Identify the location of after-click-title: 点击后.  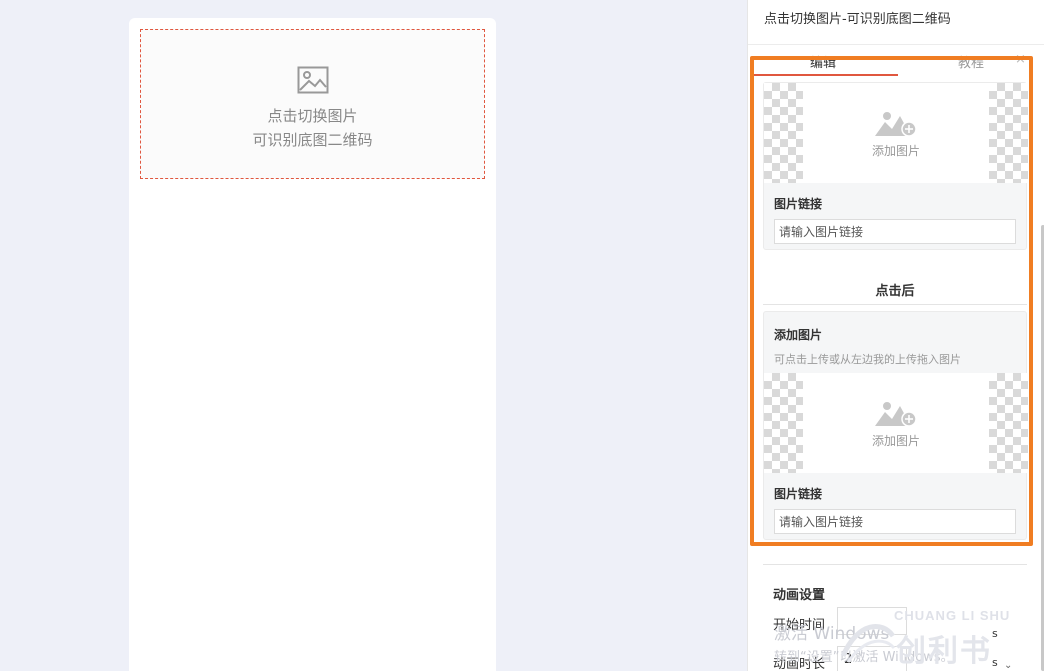
(895, 291).